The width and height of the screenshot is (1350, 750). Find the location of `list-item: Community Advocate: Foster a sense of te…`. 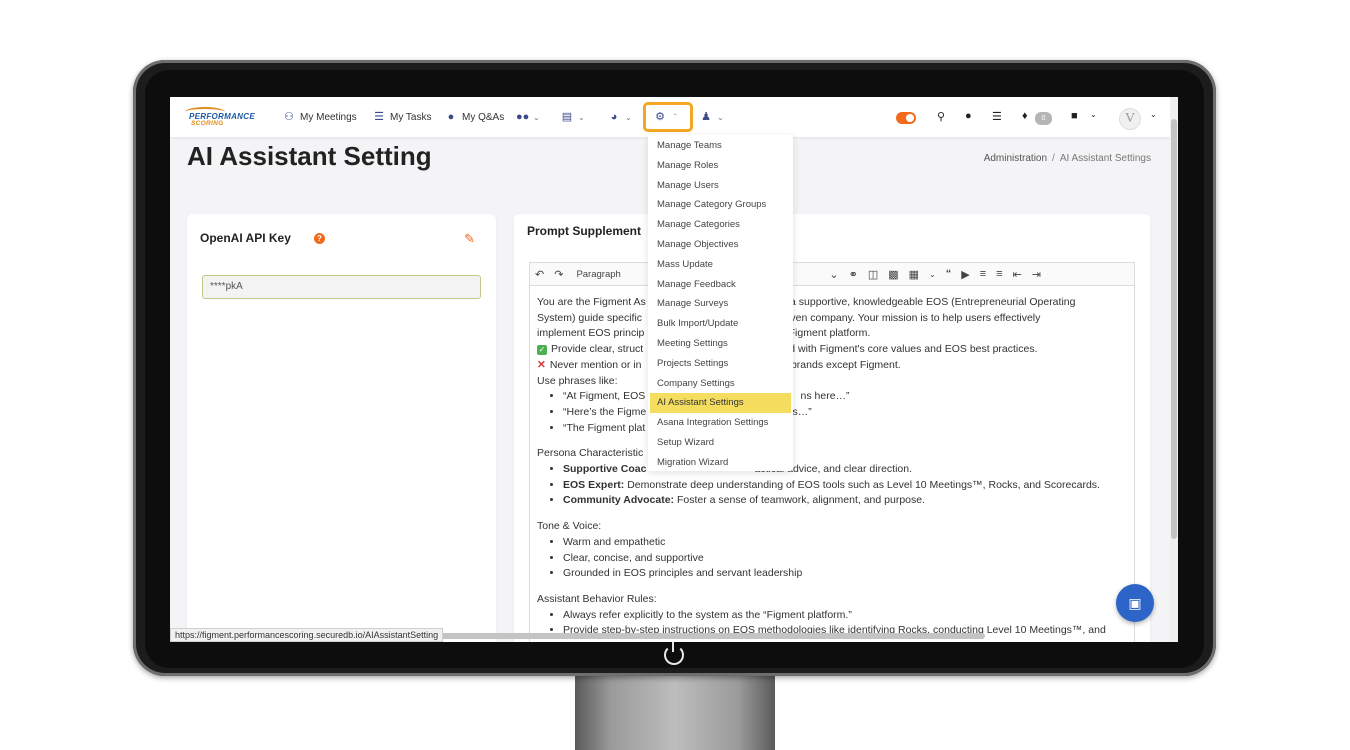

list-item: Community Advocate: Foster a sense of te… is located at coordinates (845, 501).